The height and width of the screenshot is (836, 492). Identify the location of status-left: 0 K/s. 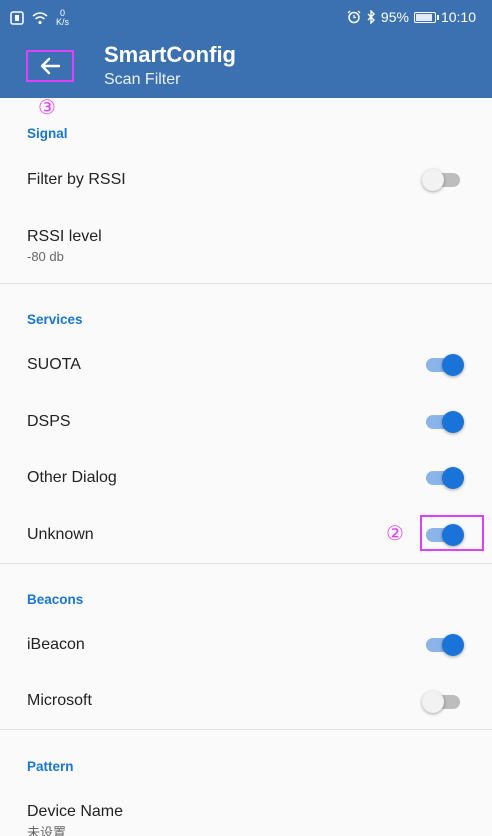
(39, 18).